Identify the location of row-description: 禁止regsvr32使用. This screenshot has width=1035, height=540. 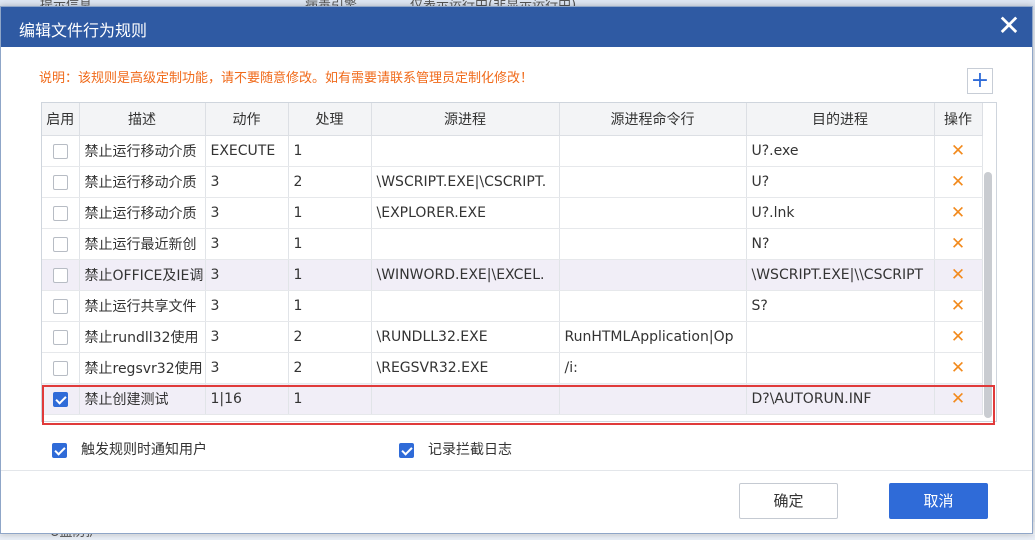
(142, 368).